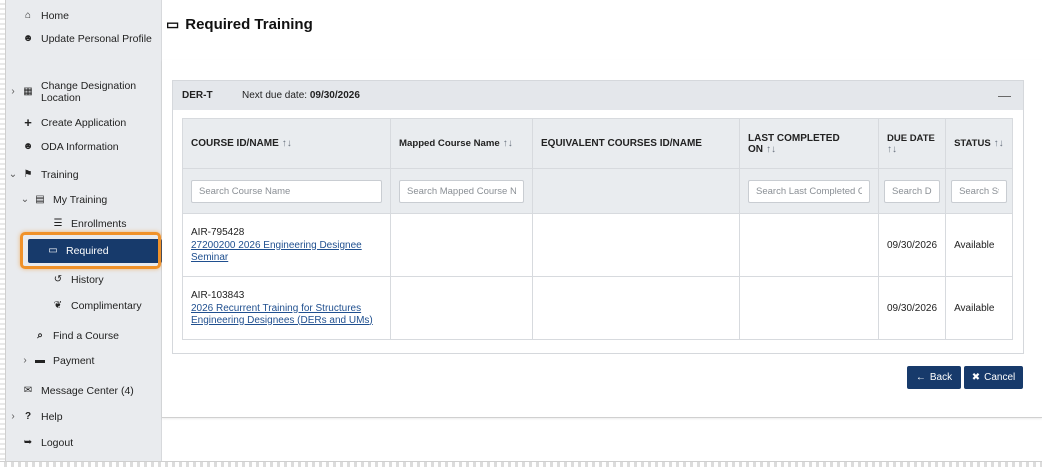 This screenshot has height=467, width=1042. What do you see at coordinates (286, 191) in the screenshot?
I see `search-course-name-input` at bounding box center [286, 191].